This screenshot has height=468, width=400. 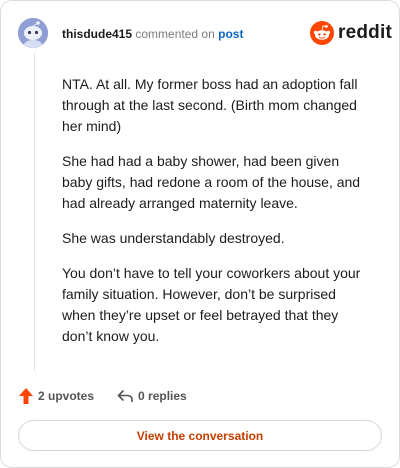 I want to click on replies-button: 0 replies, so click(x=151, y=396).